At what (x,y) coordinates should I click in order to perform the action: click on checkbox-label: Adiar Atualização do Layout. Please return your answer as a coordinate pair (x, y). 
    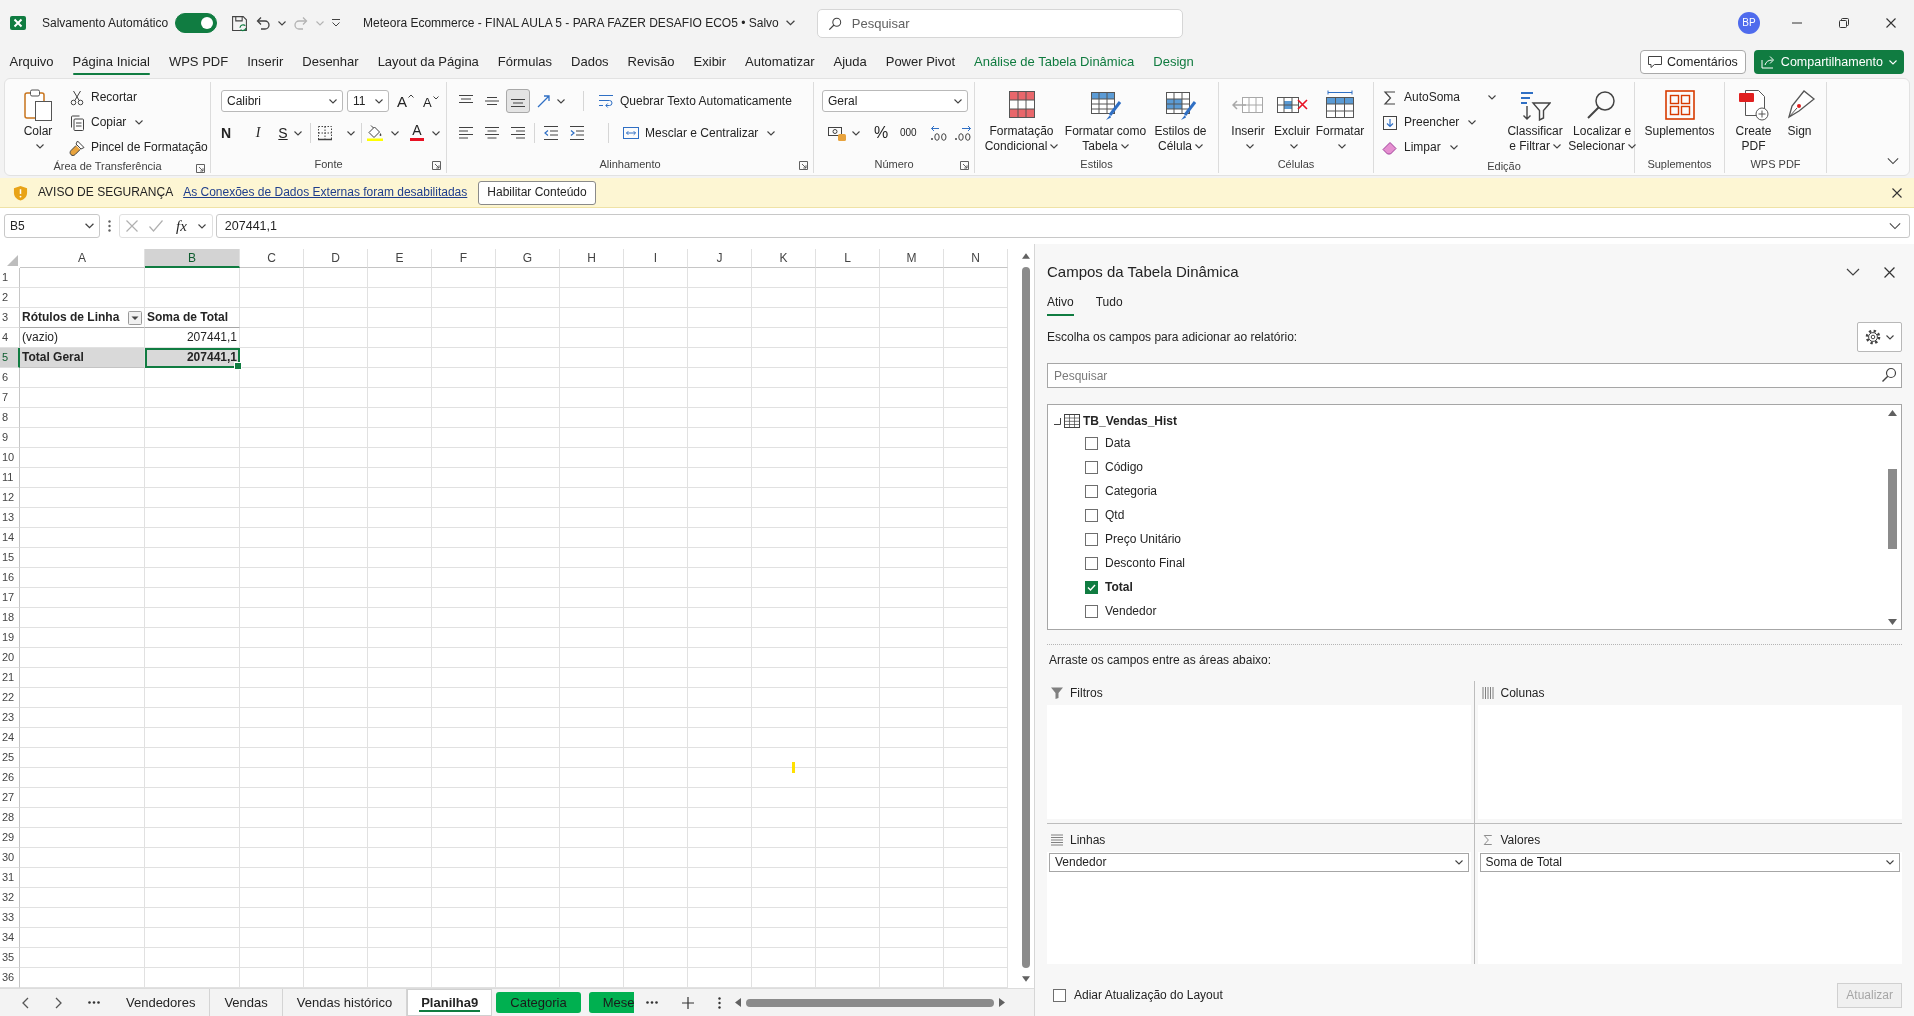
    Looking at the image, I should click on (1148, 995).